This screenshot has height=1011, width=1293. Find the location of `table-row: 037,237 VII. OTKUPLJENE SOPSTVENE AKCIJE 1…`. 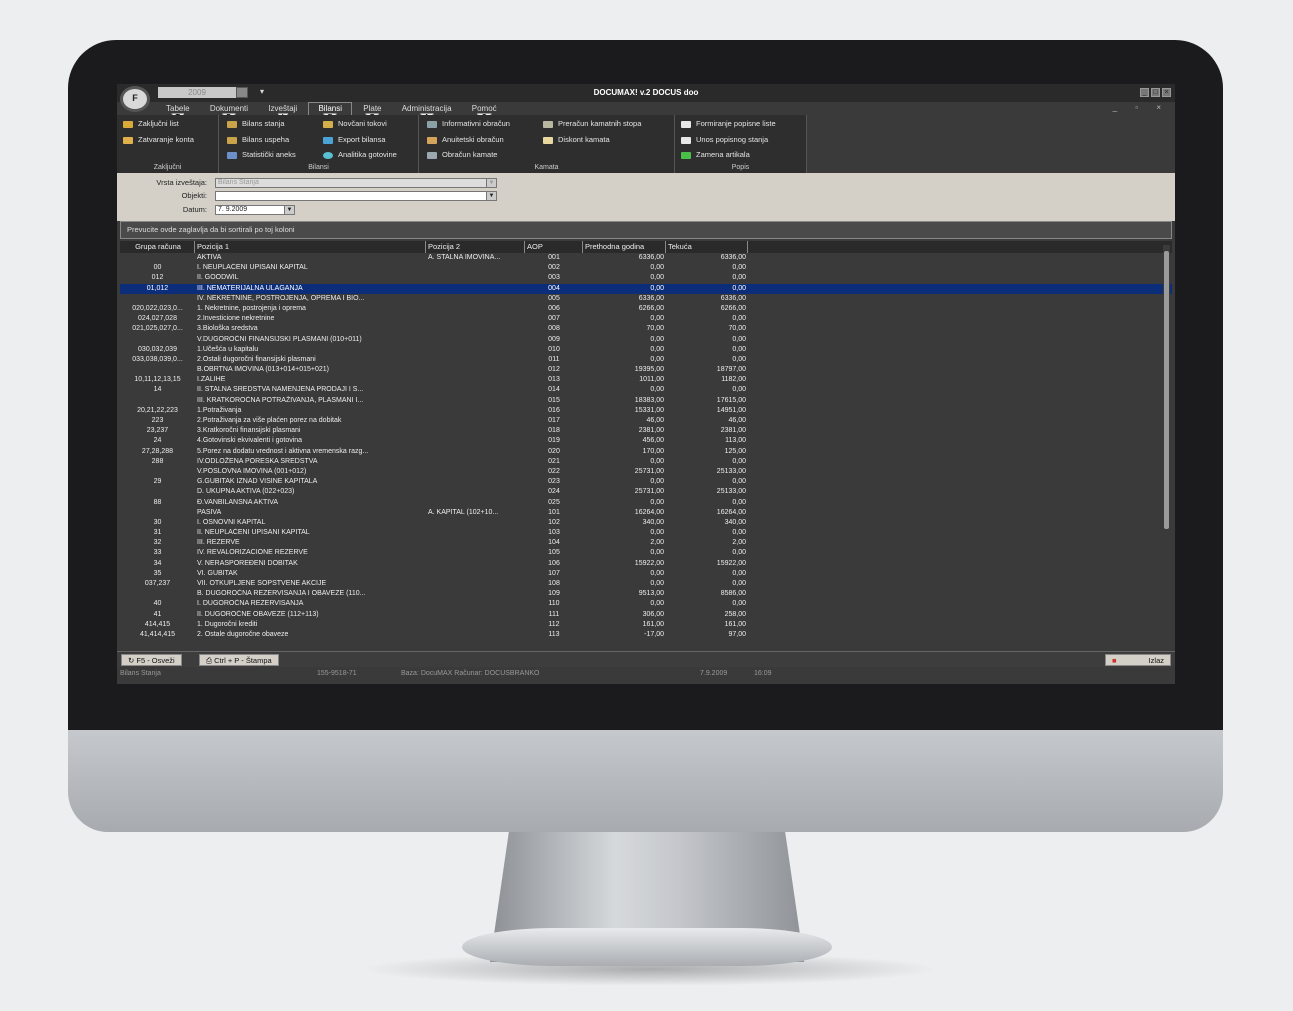

table-row: 037,237 VII. OTKUPLJENE SOPSTVENE AKCIJE 1… is located at coordinates (646, 584).